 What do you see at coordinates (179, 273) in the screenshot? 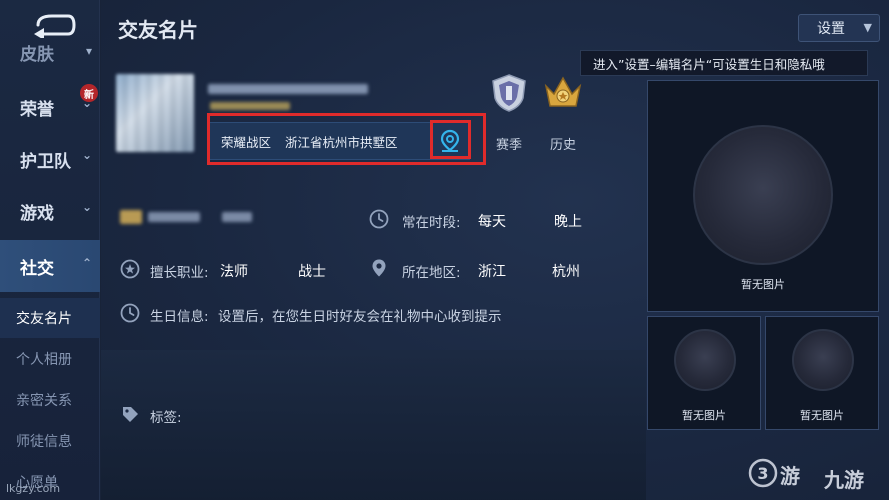
I see `role-label: 擅长职业:` at bounding box center [179, 273].